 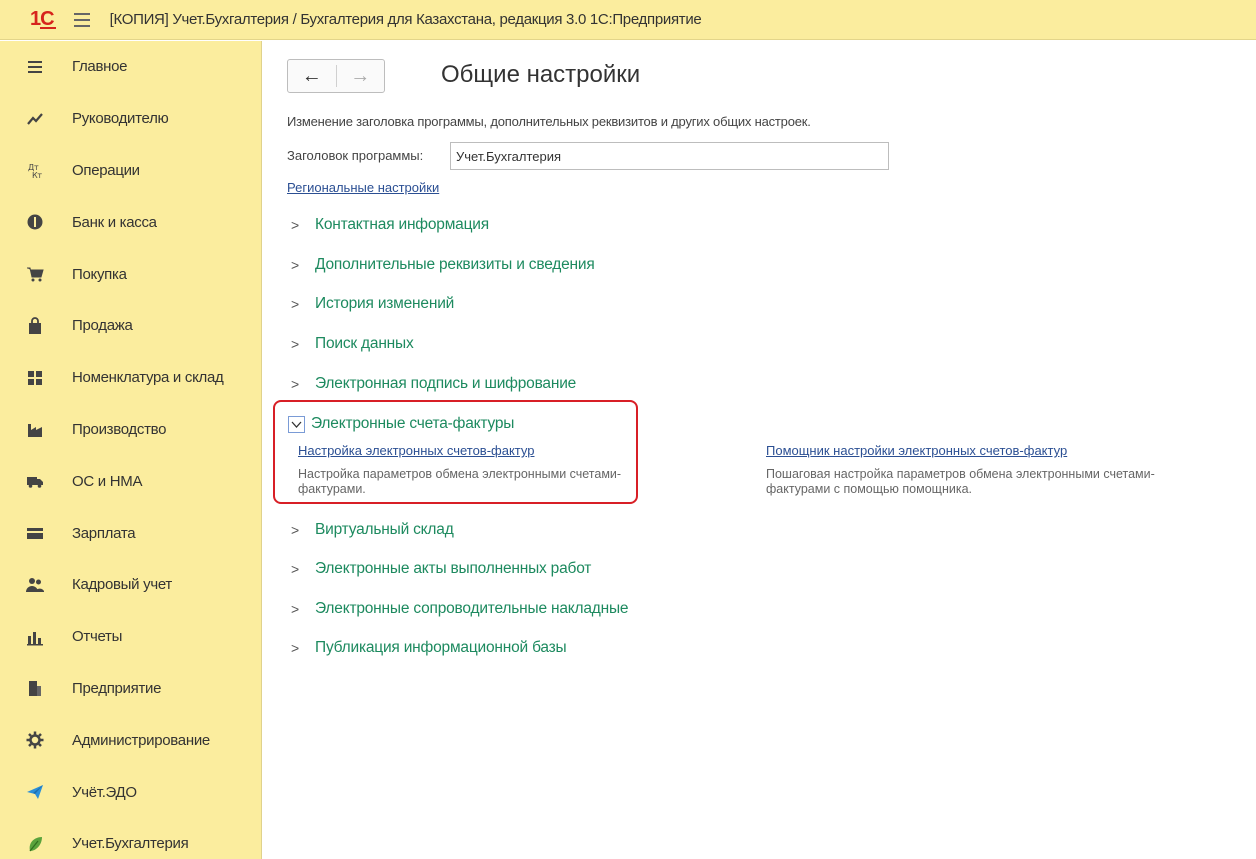 What do you see at coordinates (104, 533) in the screenshot?
I see `sidebar-item-label: Зарплата` at bounding box center [104, 533].